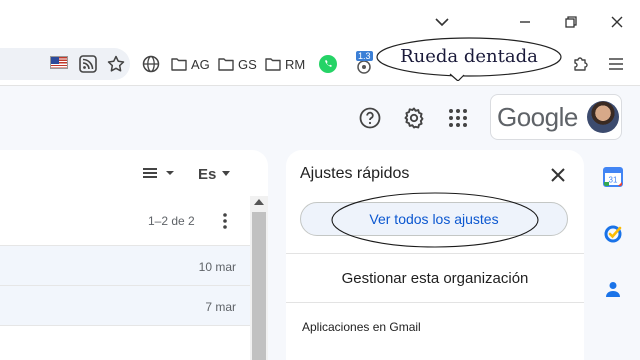 This screenshot has height=360, width=640. What do you see at coordinates (259, 286) in the screenshot?
I see `scrollbar-thumb` at bounding box center [259, 286].